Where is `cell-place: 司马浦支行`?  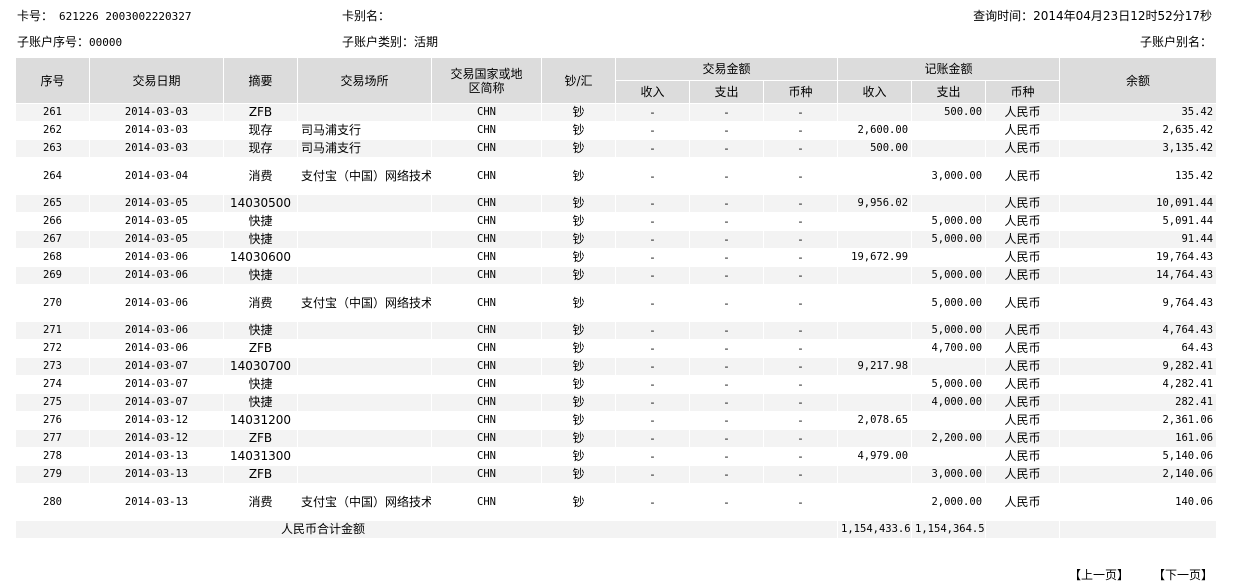
cell-place: 司马浦支行 is located at coordinates (364, 148).